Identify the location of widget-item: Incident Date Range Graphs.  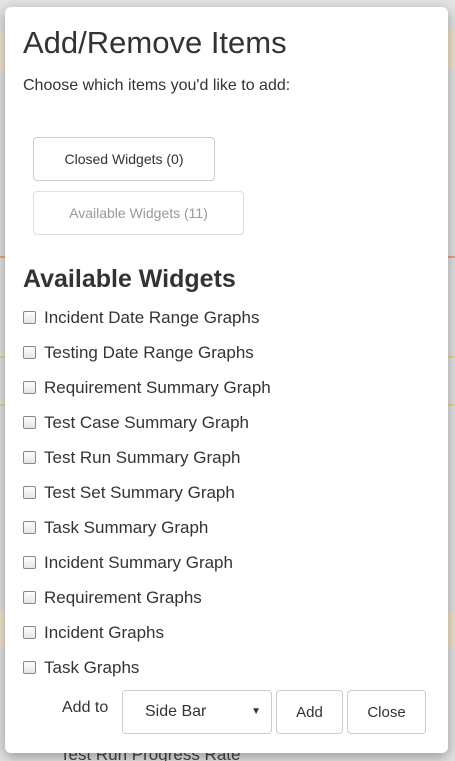
(233, 317).